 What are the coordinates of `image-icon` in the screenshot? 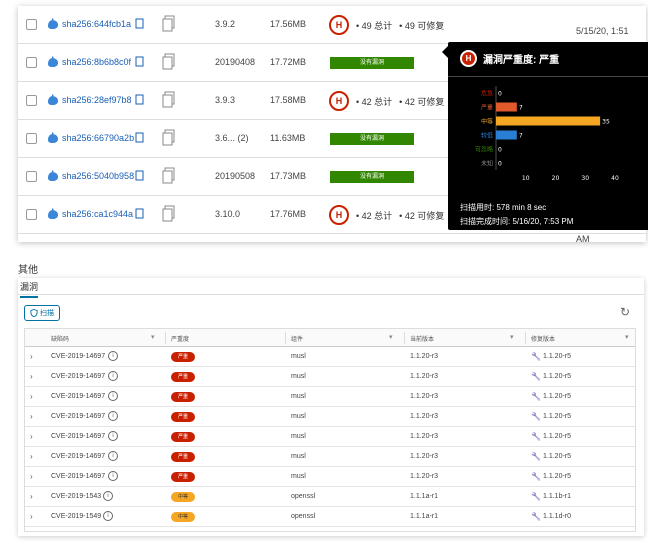 It's located at (53, 24).